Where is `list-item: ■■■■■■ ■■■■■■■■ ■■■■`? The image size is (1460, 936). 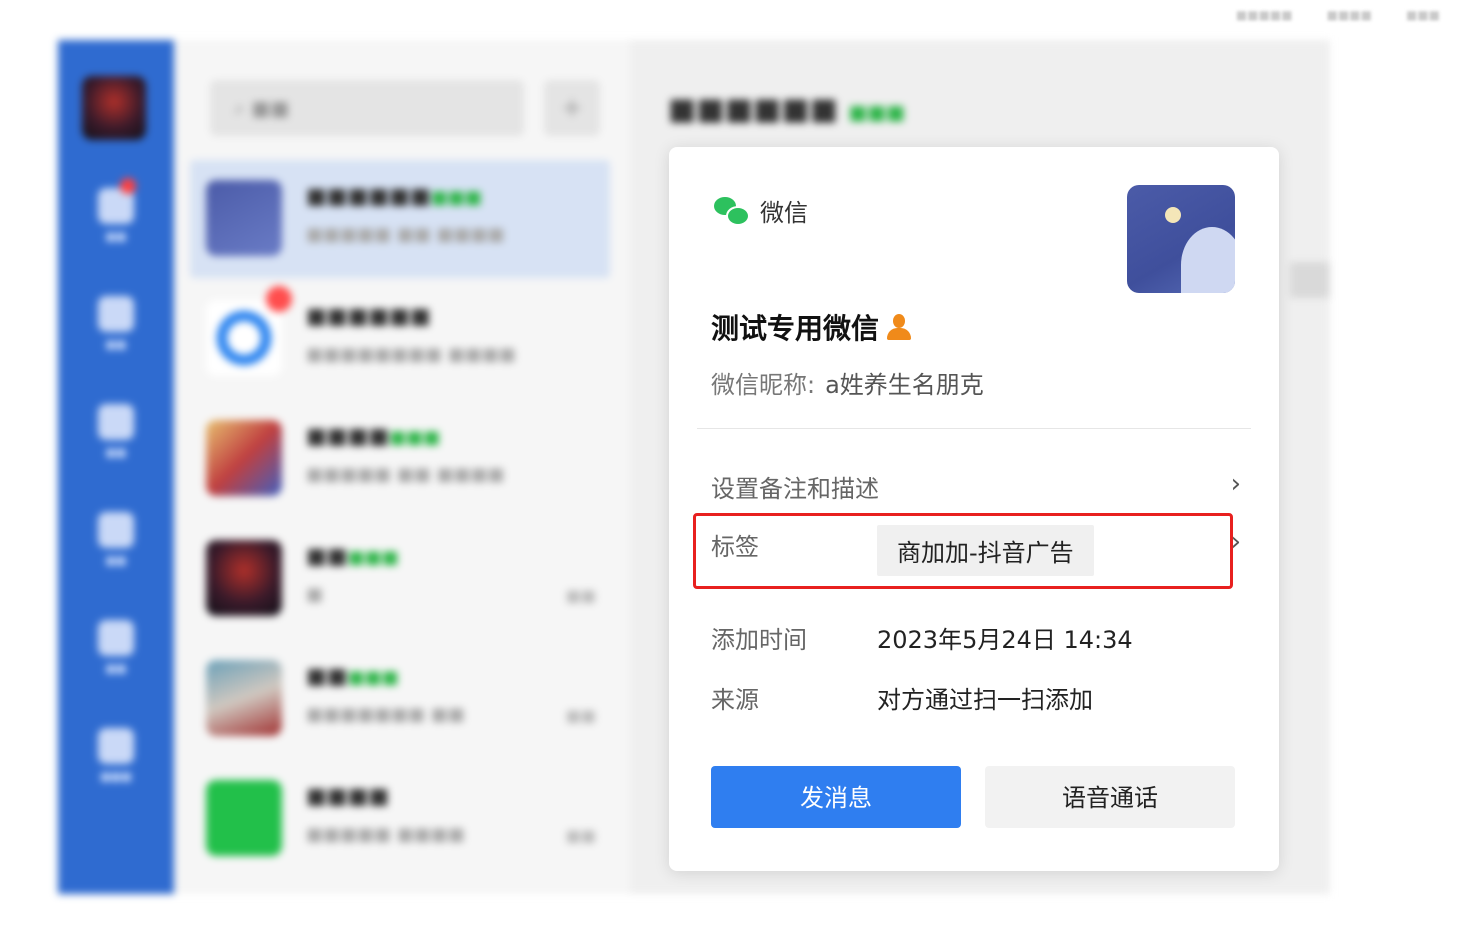 list-item: ■■■■■■ ■■■■■■■■ ■■■■ is located at coordinates (400, 339).